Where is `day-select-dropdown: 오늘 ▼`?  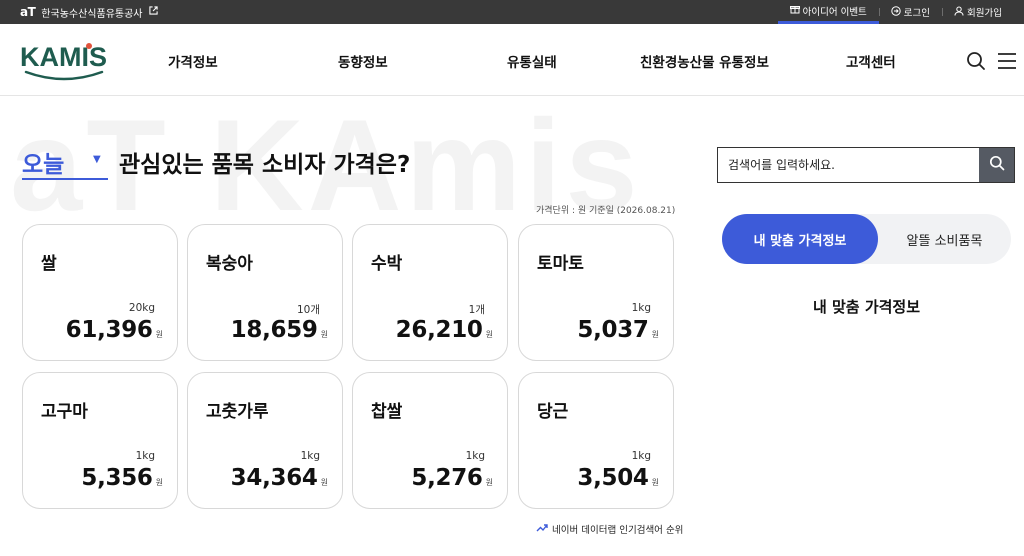 day-select-dropdown: 오늘 ▼ is located at coordinates (65, 162).